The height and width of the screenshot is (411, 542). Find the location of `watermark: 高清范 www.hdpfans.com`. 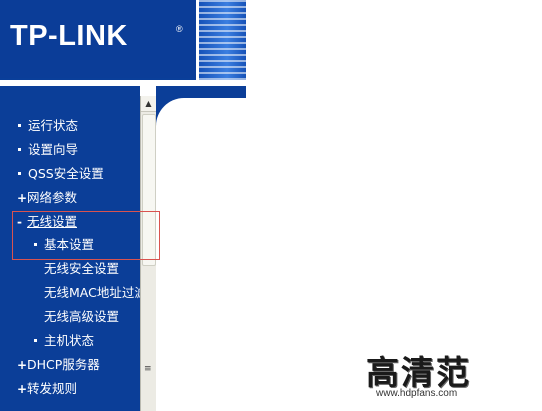

watermark: 高清范 www.hdpfans.com is located at coordinates (421, 372).